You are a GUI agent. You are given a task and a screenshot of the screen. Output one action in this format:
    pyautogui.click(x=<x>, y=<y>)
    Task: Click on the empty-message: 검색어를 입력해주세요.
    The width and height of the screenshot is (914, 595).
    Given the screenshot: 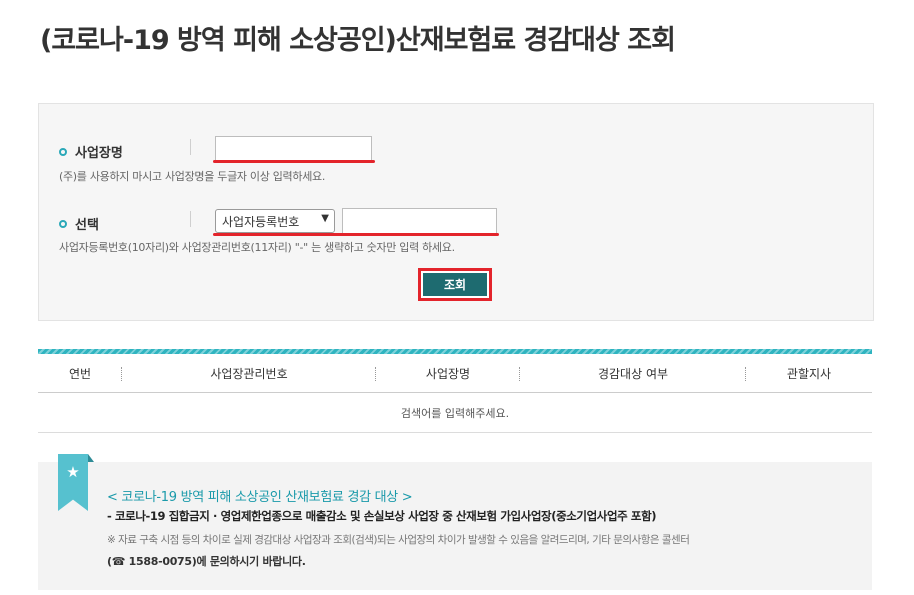 What is the action you would take?
    pyautogui.click(x=455, y=412)
    